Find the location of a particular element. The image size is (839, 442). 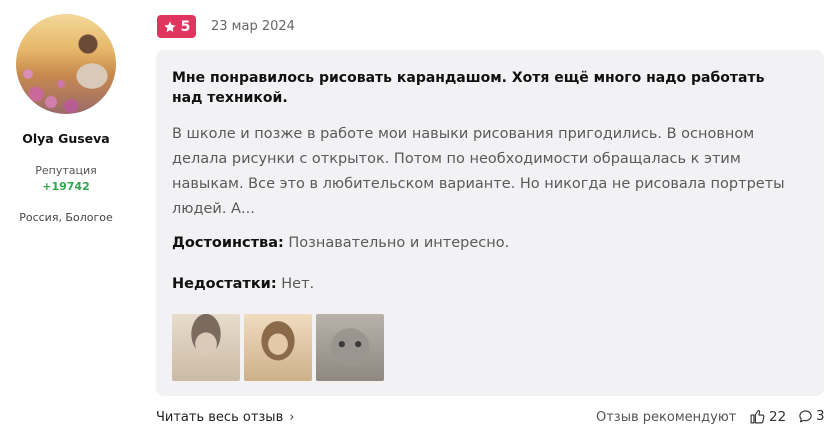

author-location: Россия, Бологое is located at coordinates (66, 217).